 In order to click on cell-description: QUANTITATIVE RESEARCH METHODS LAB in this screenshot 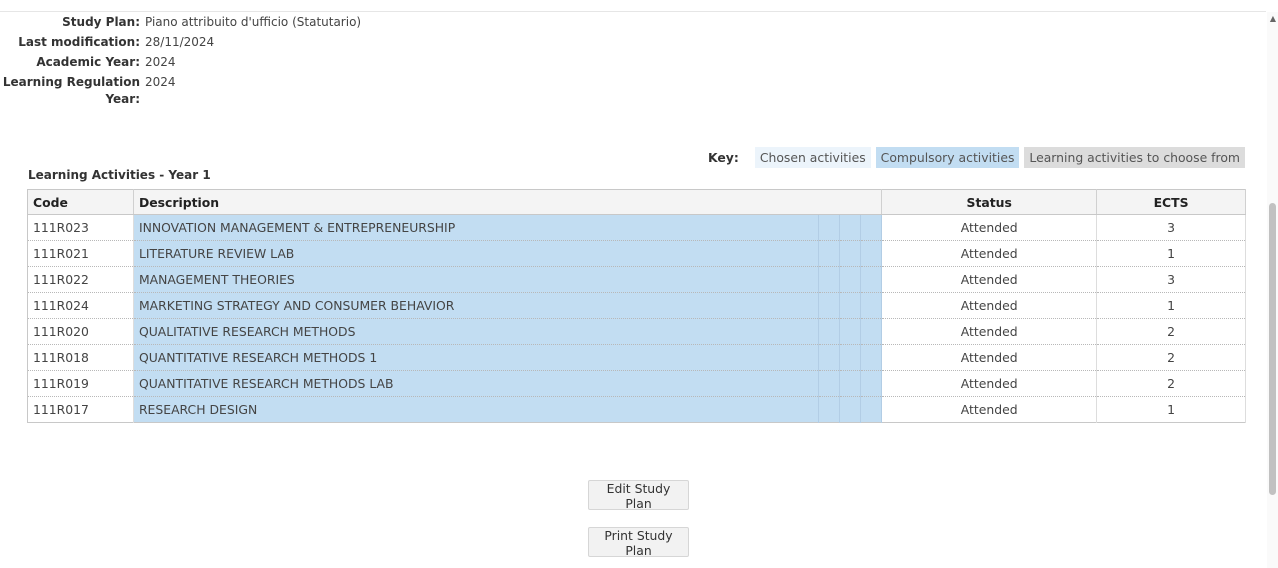, I will do `click(476, 383)`.